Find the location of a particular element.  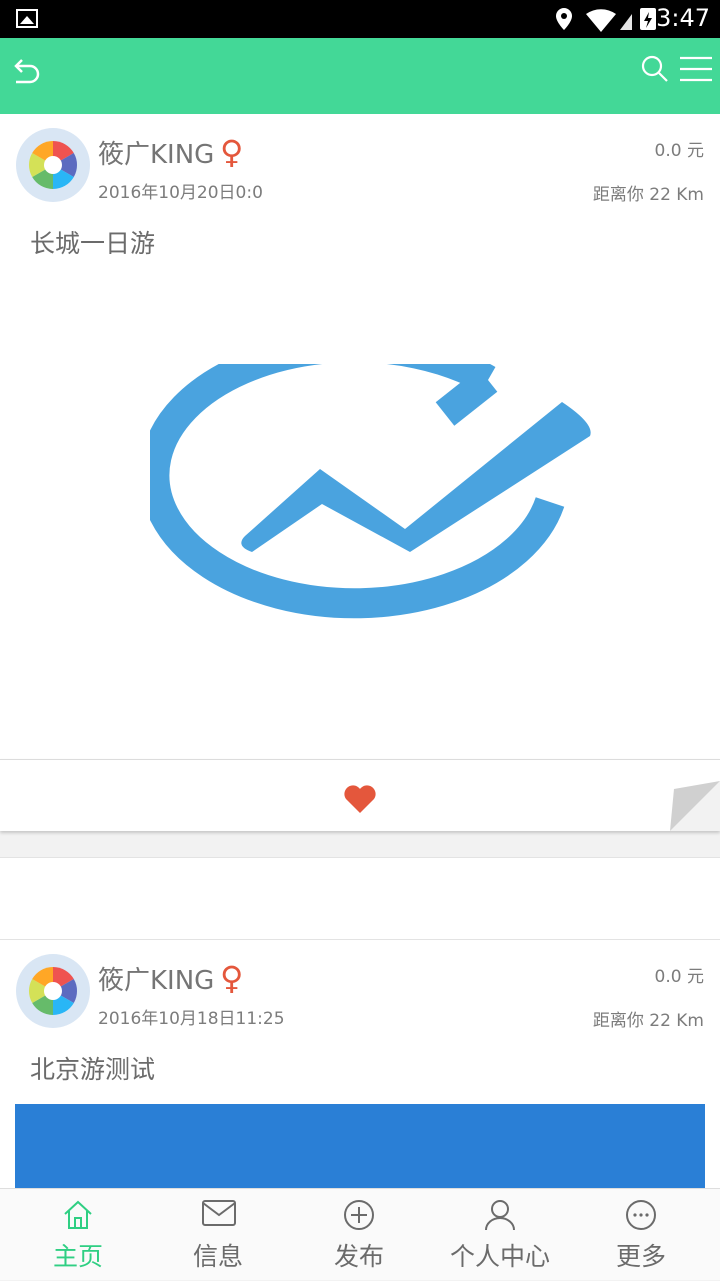

nav-profile: 个人中心 is located at coordinates (500, 1235).